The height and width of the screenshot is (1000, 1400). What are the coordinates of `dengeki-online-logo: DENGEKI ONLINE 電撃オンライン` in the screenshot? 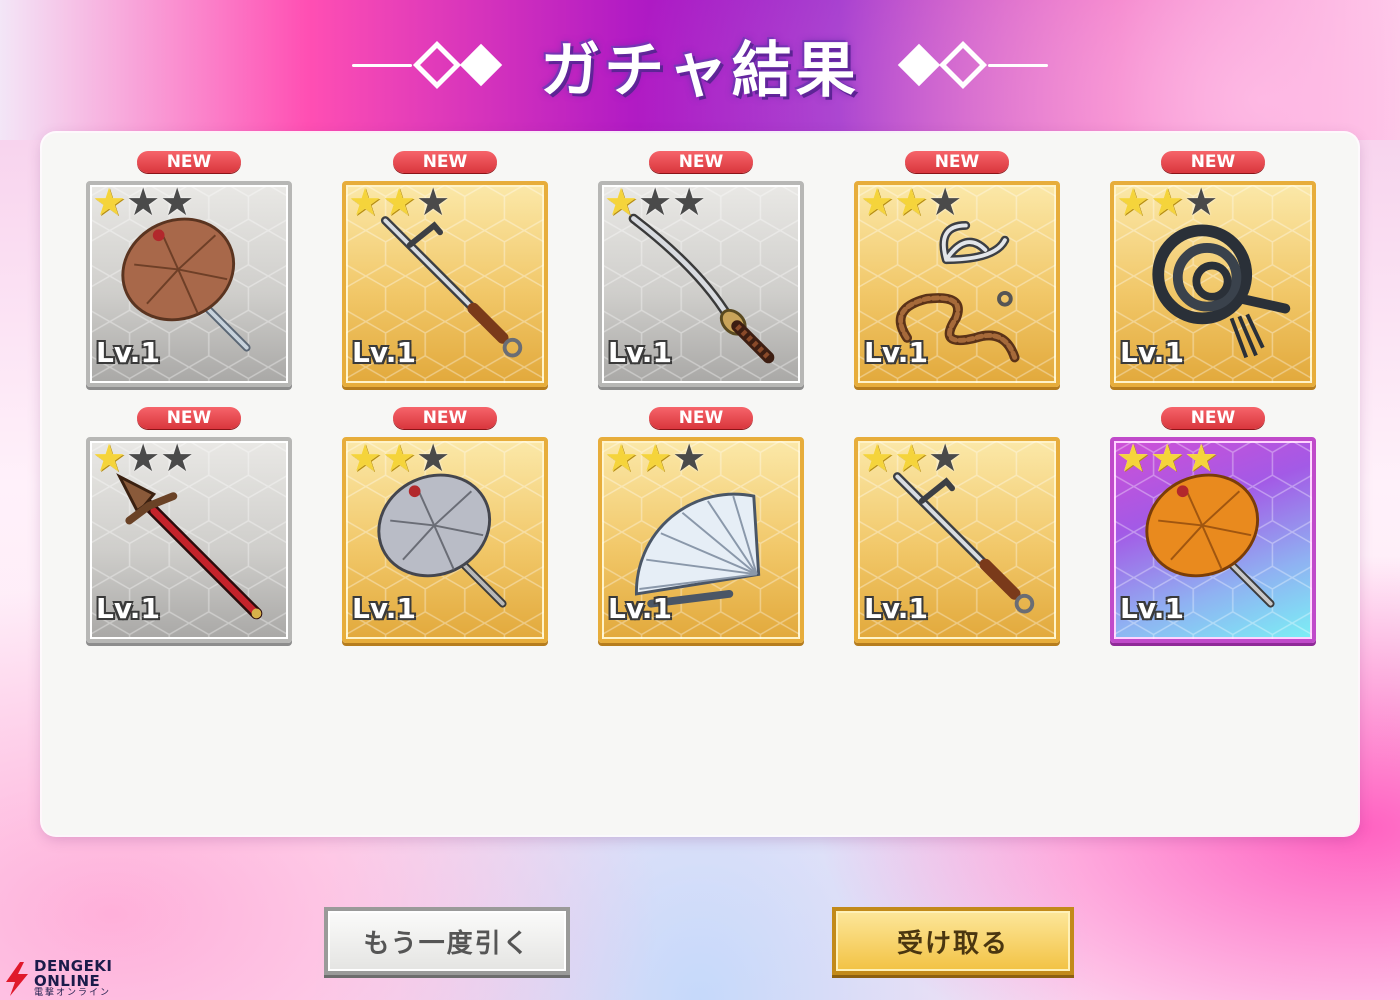 It's located at (57, 978).